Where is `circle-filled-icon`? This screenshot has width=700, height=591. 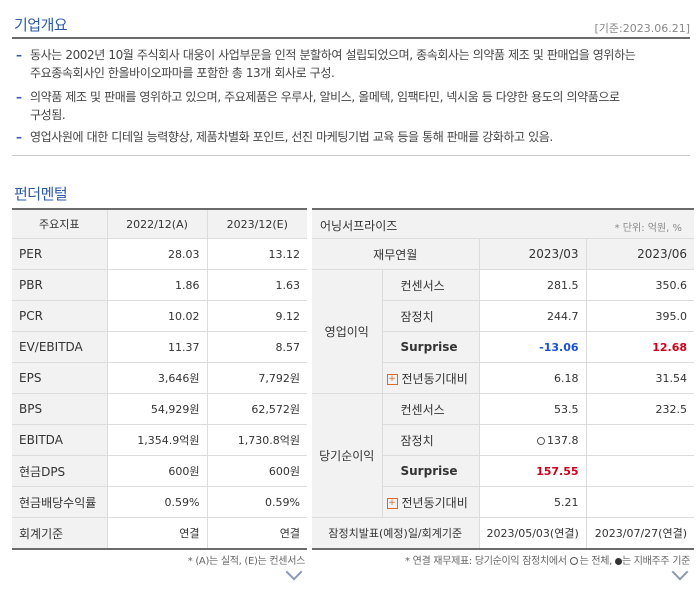 circle-filled-icon is located at coordinates (618, 561).